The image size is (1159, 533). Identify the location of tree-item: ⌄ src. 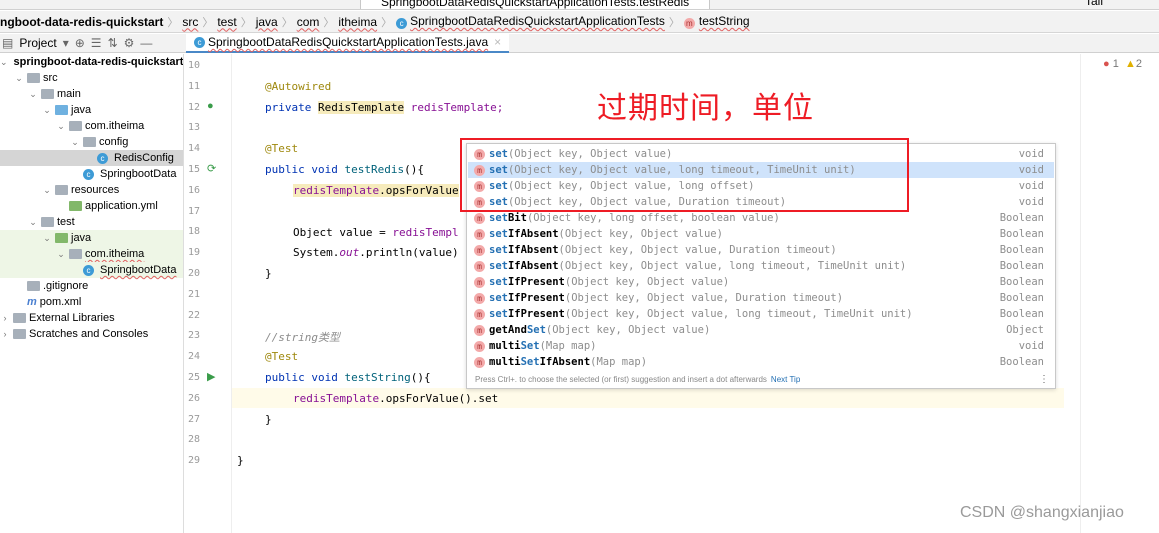
(91, 78).